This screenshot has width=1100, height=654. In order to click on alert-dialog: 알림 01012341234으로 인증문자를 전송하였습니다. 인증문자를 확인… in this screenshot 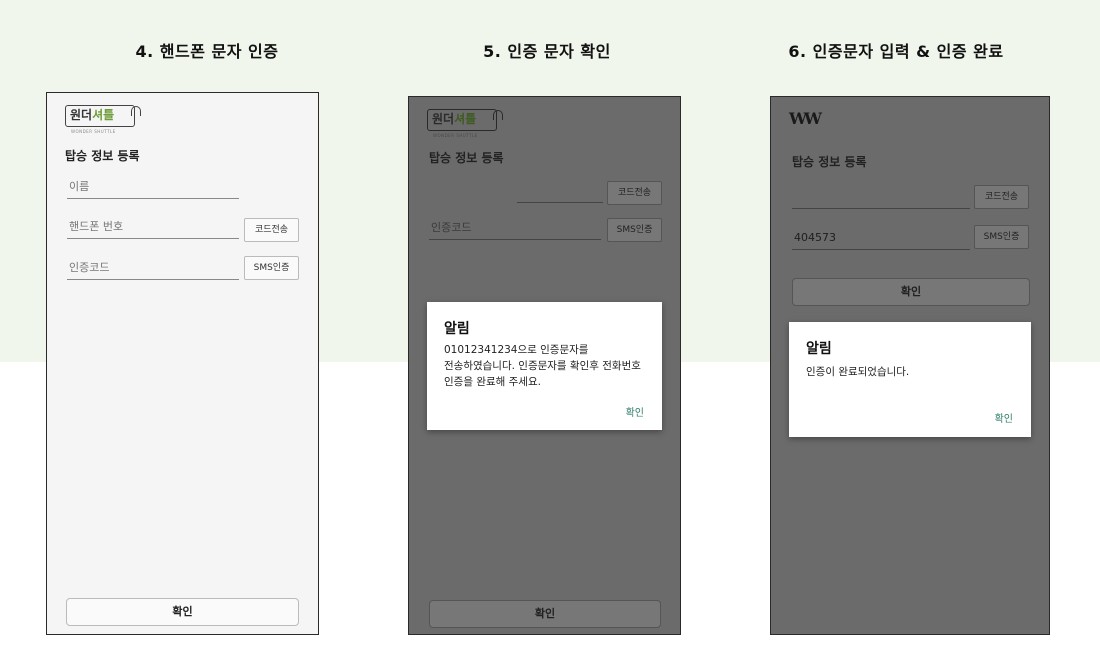, I will do `click(544, 366)`.